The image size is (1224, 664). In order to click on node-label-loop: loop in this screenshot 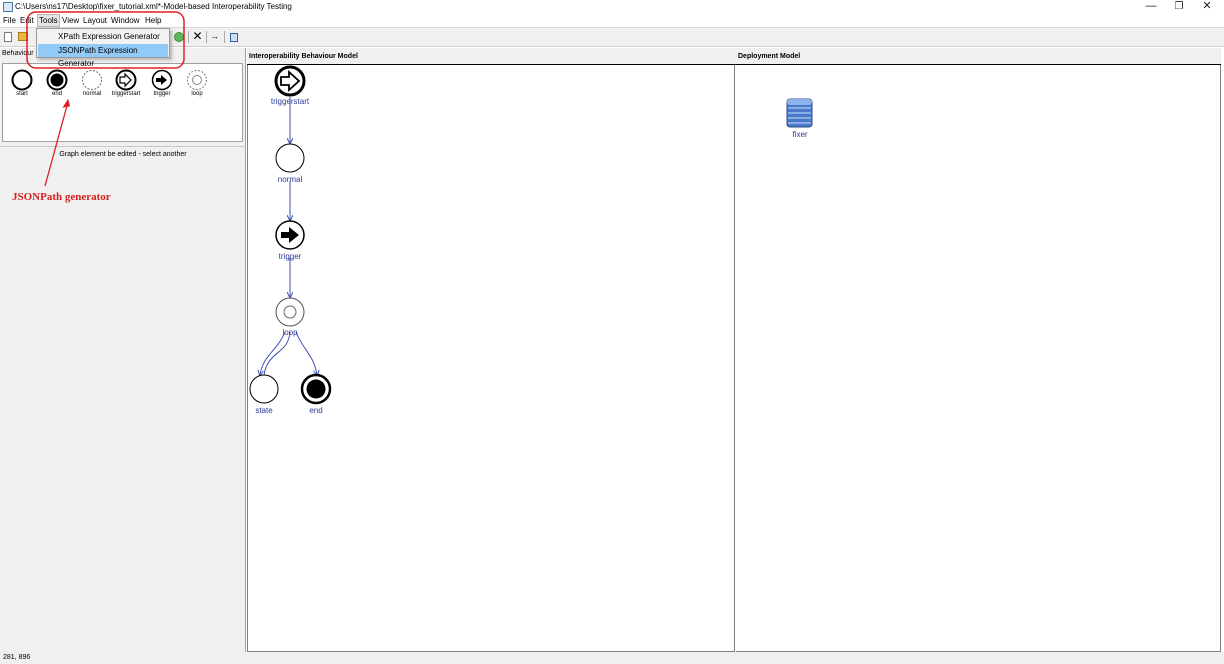, I will do `click(290, 332)`.